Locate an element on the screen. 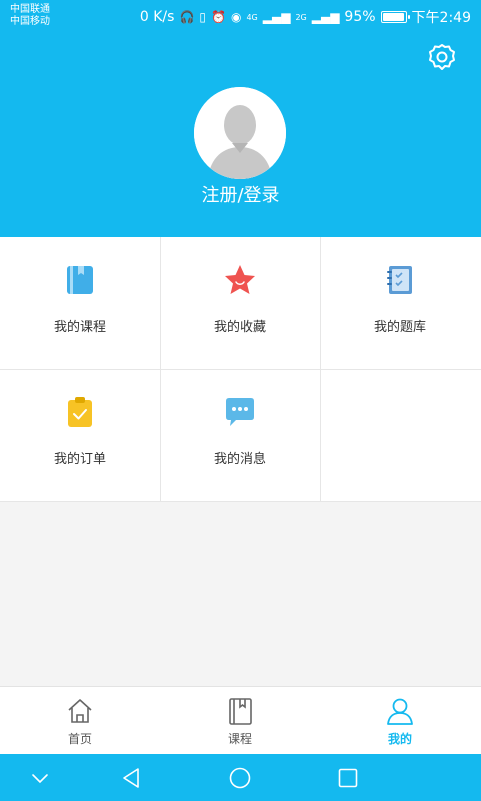 This screenshot has width=481, height=801. settings-button is located at coordinates (442, 57).